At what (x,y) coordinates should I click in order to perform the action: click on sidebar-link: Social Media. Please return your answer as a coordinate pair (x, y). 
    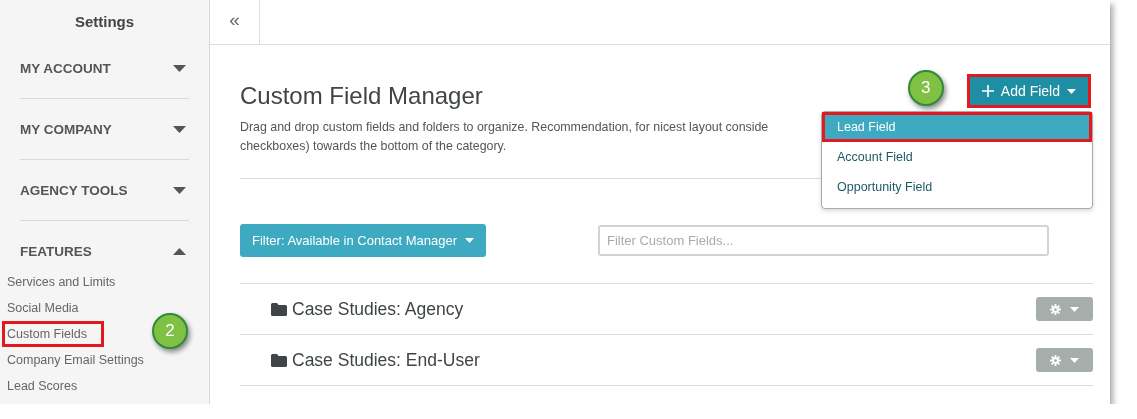
    Looking at the image, I should click on (49, 308).